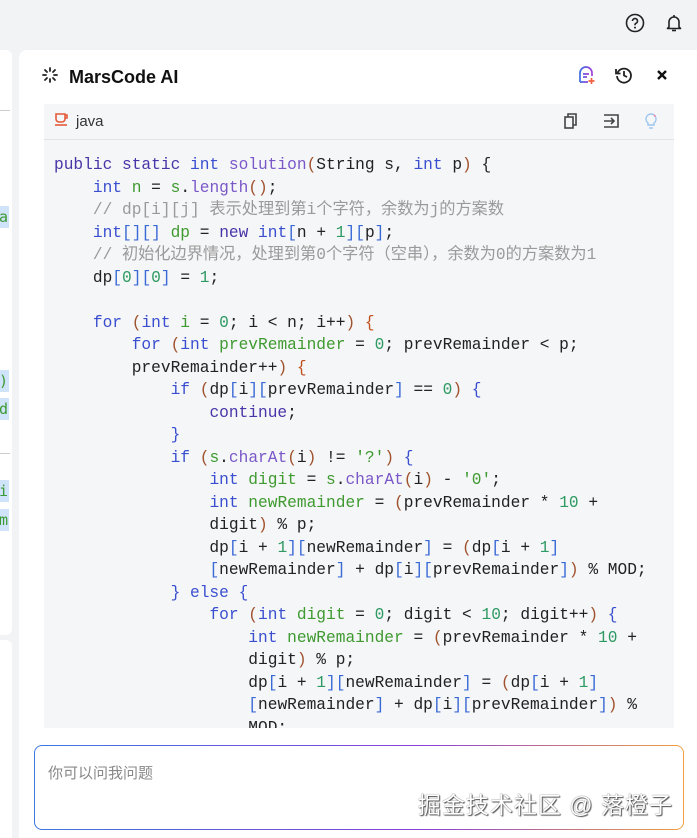 This screenshot has width=697, height=838. What do you see at coordinates (624, 75) in the screenshot?
I see `history-icon` at bounding box center [624, 75].